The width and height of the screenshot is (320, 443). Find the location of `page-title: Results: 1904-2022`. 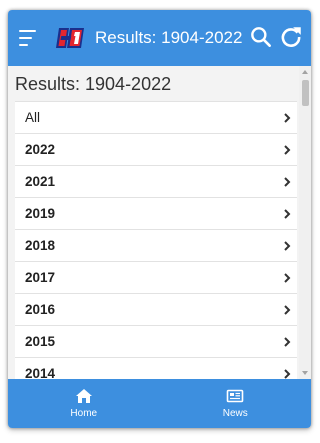

page-title: Results: 1904-2022 is located at coordinates (93, 84).